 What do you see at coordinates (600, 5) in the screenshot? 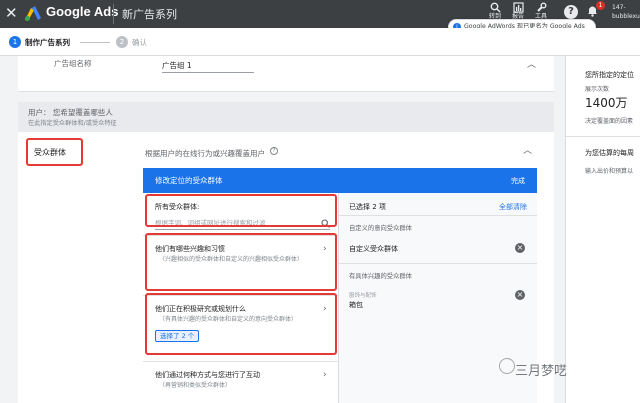
I see `notification-badge: 1` at bounding box center [600, 5].